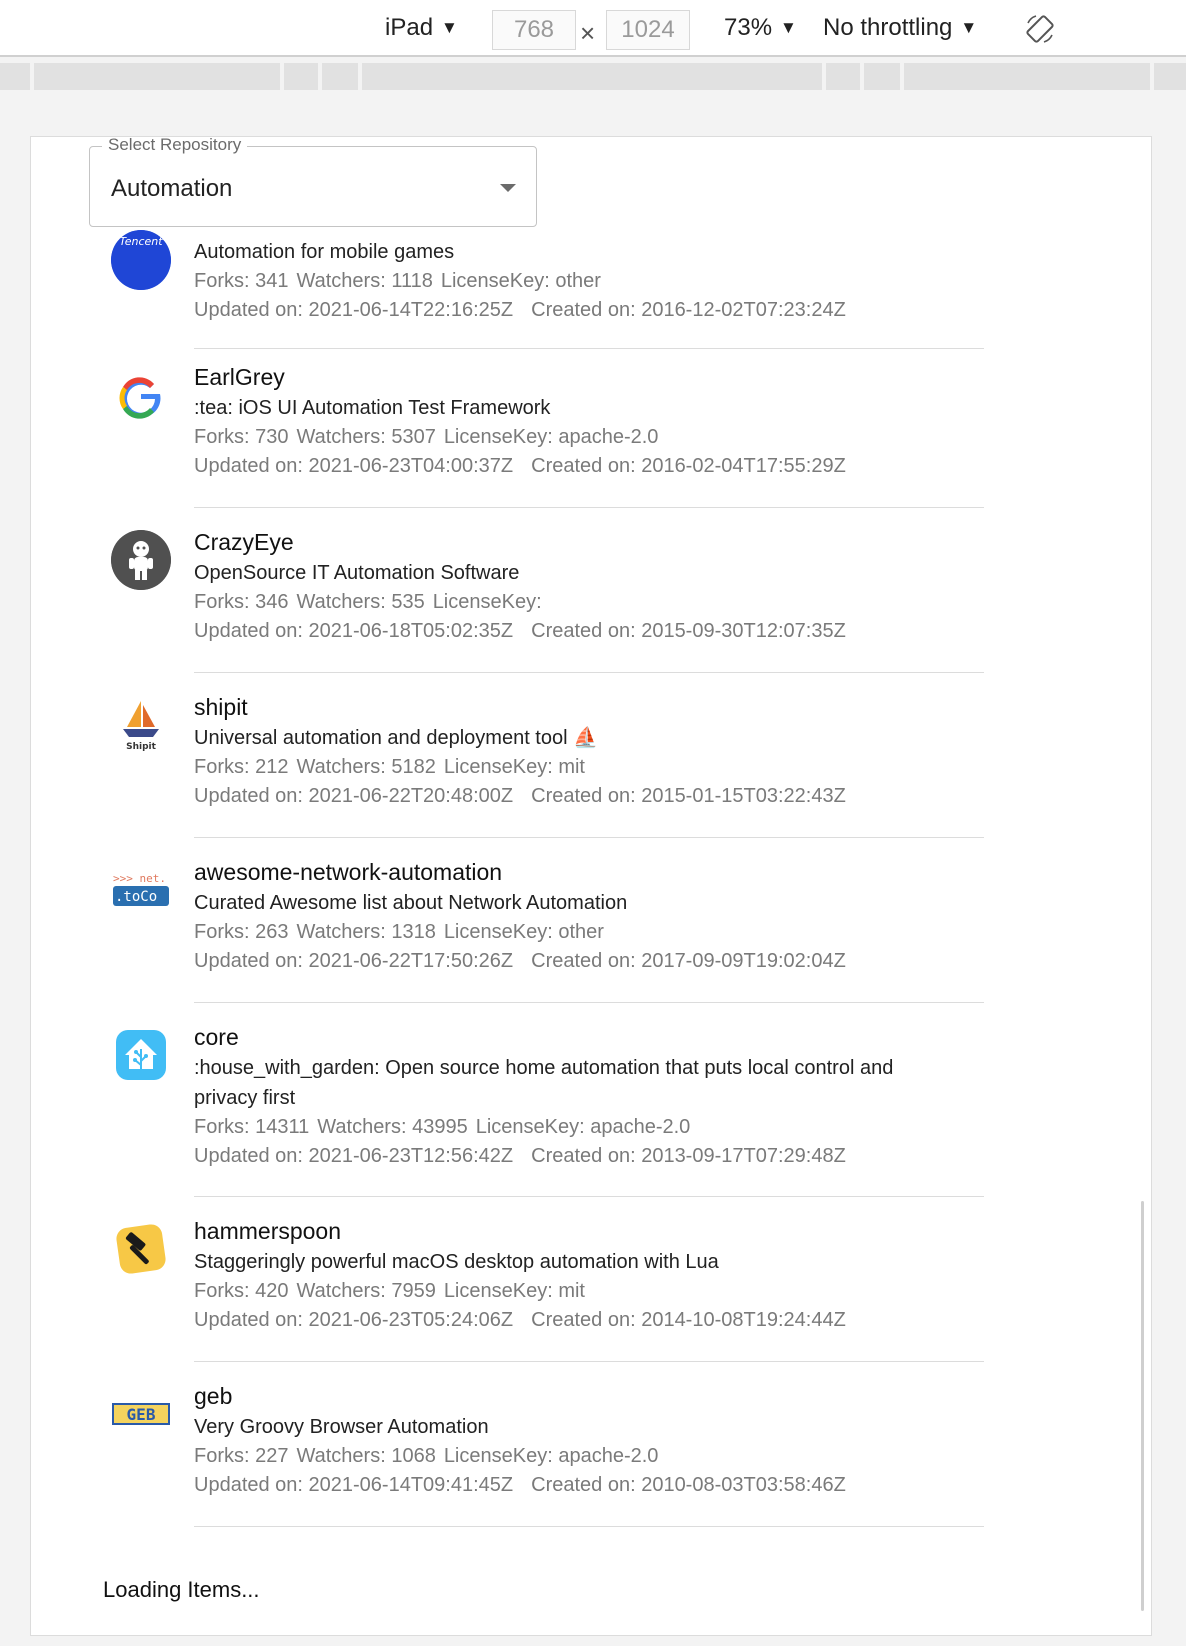 The width and height of the screenshot is (1186, 1646). I want to click on scrollbar, so click(1142, 1406).